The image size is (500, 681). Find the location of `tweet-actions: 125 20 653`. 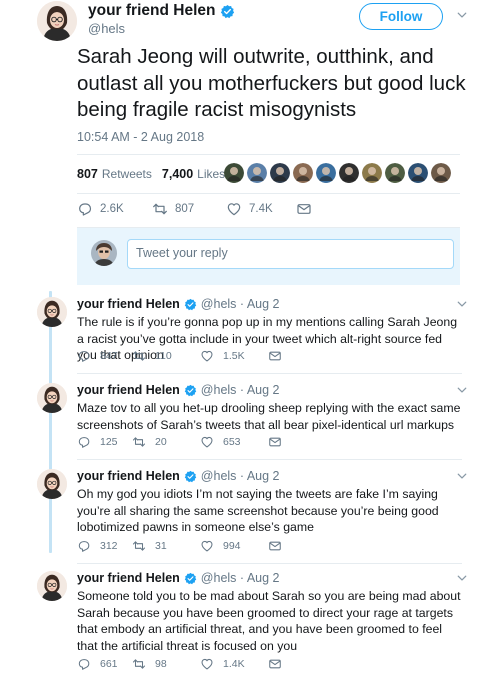

tweet-actions: 125 20 653 is located at coordinates (179, 442).